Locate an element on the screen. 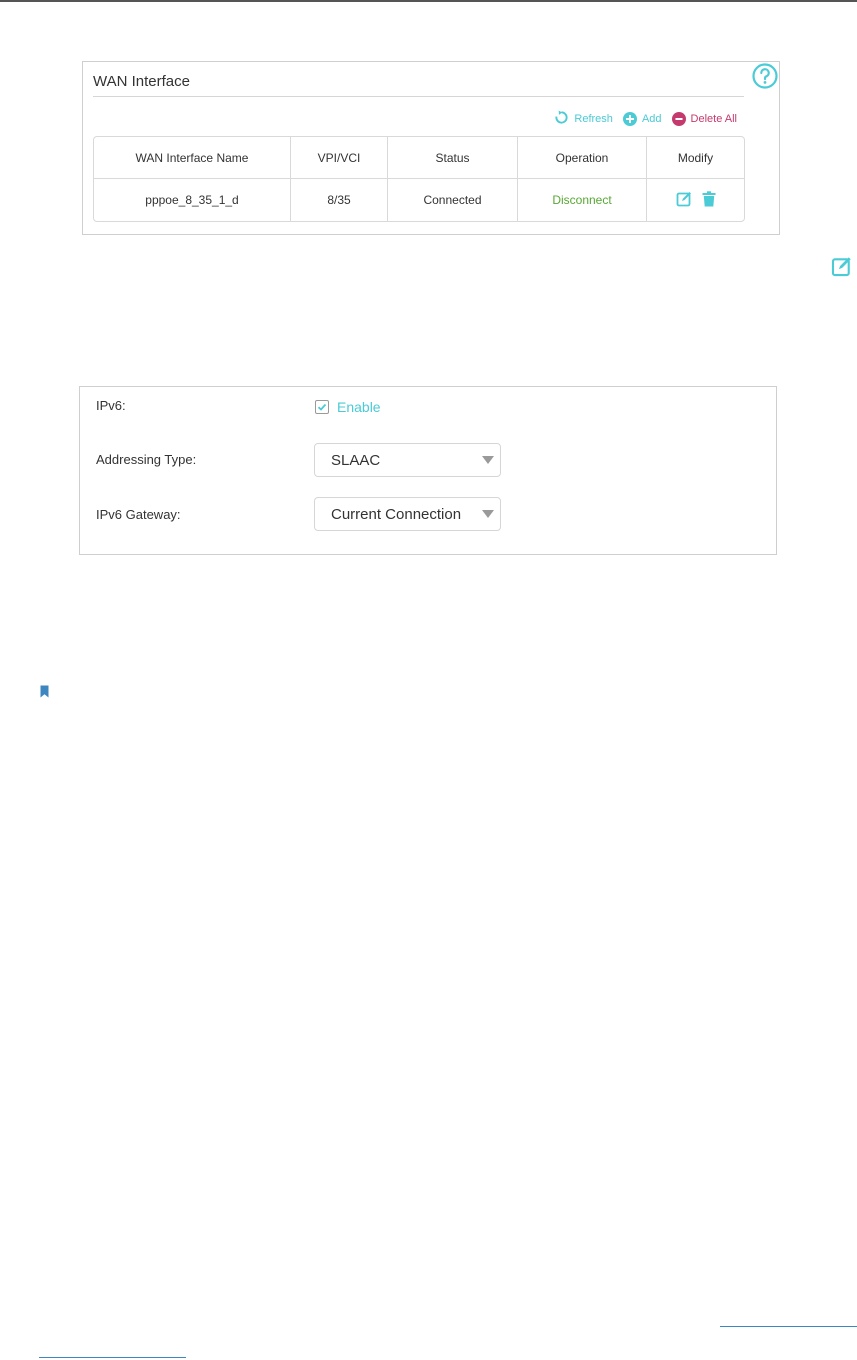  disconnect-button: Disconnect is located at coordinates (581, 200).